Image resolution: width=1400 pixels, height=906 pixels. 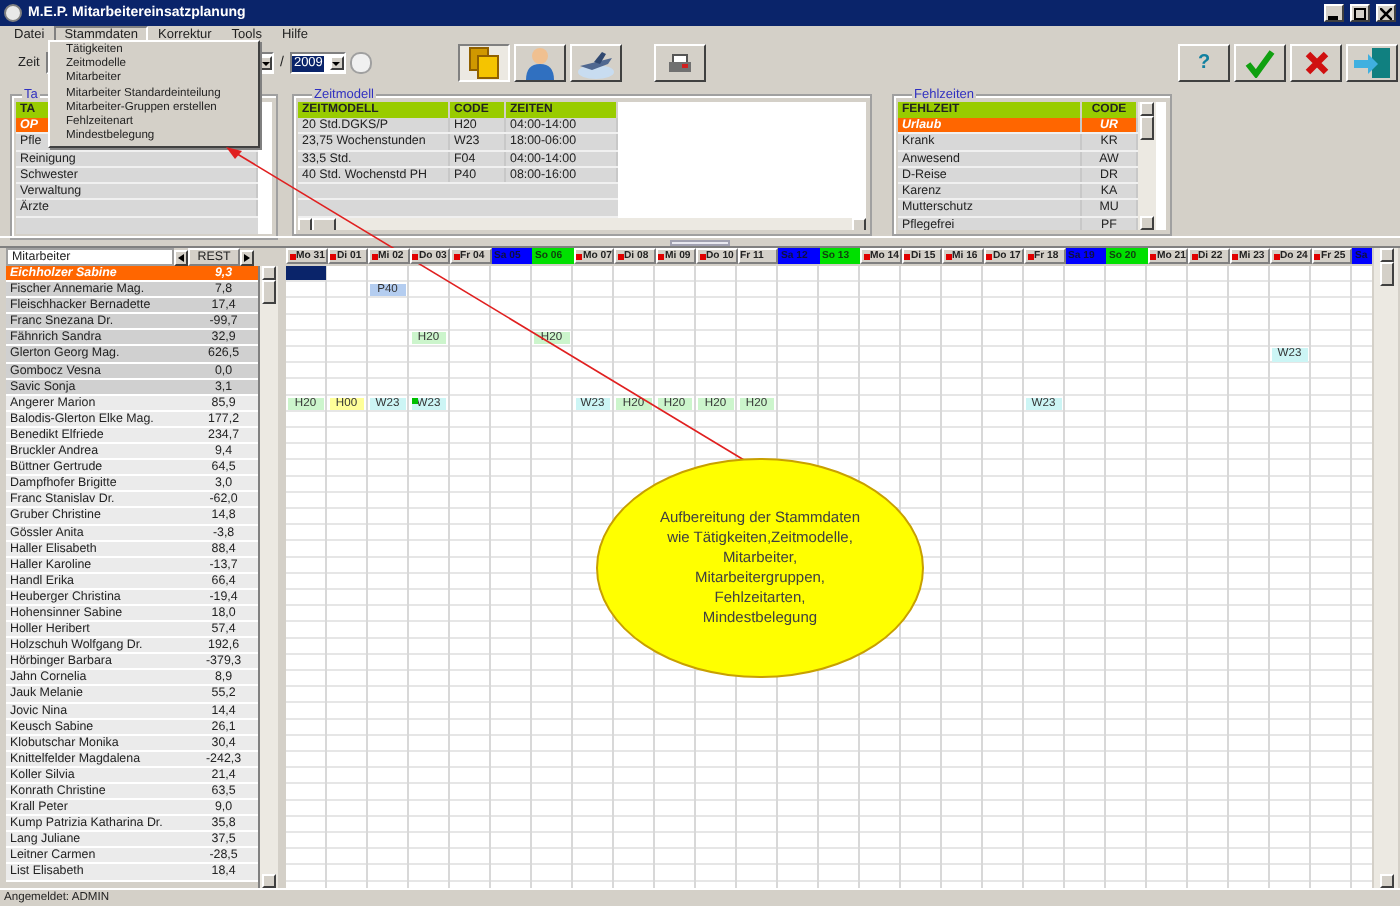 I want to click on checkmark-icon, so click(x=1260, y=63).